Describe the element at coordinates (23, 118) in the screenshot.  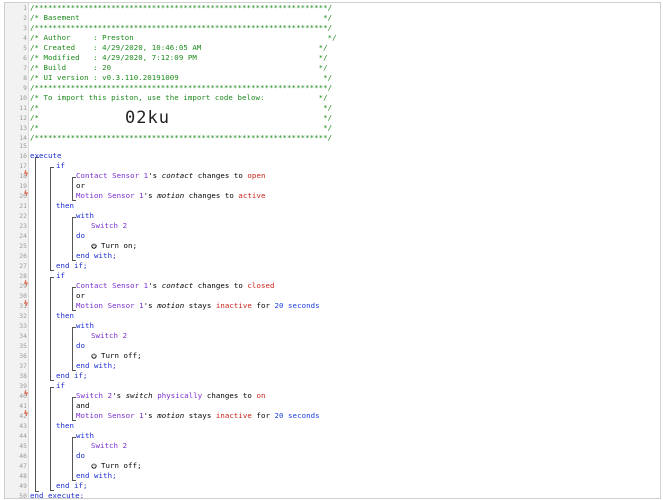
I see `line-number: 12` at that location.